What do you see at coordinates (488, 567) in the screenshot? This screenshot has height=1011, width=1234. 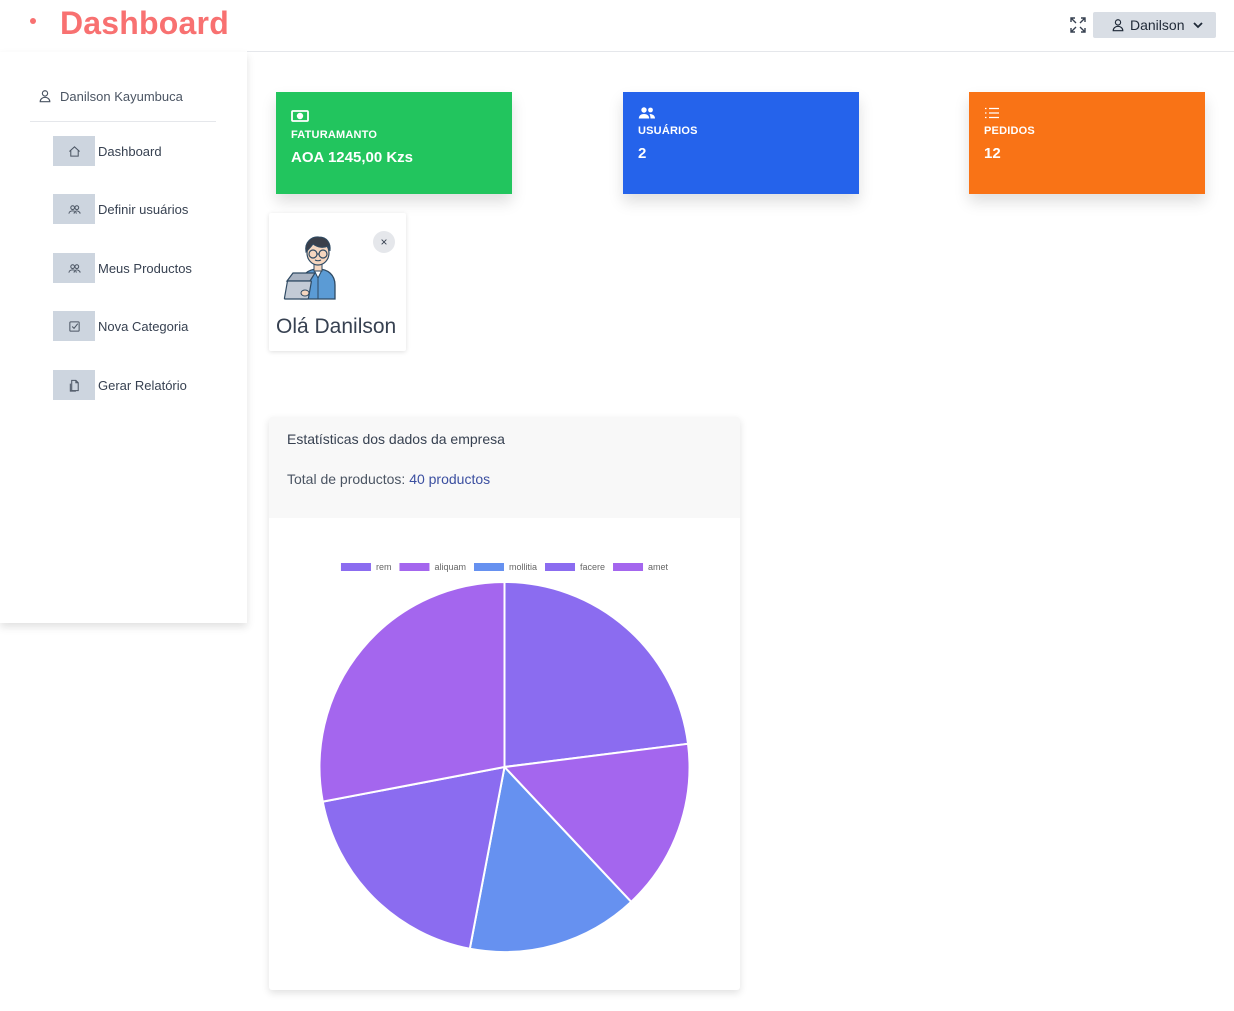 I see `legend-swatch-mollitia` at bounding box center [488, 567].